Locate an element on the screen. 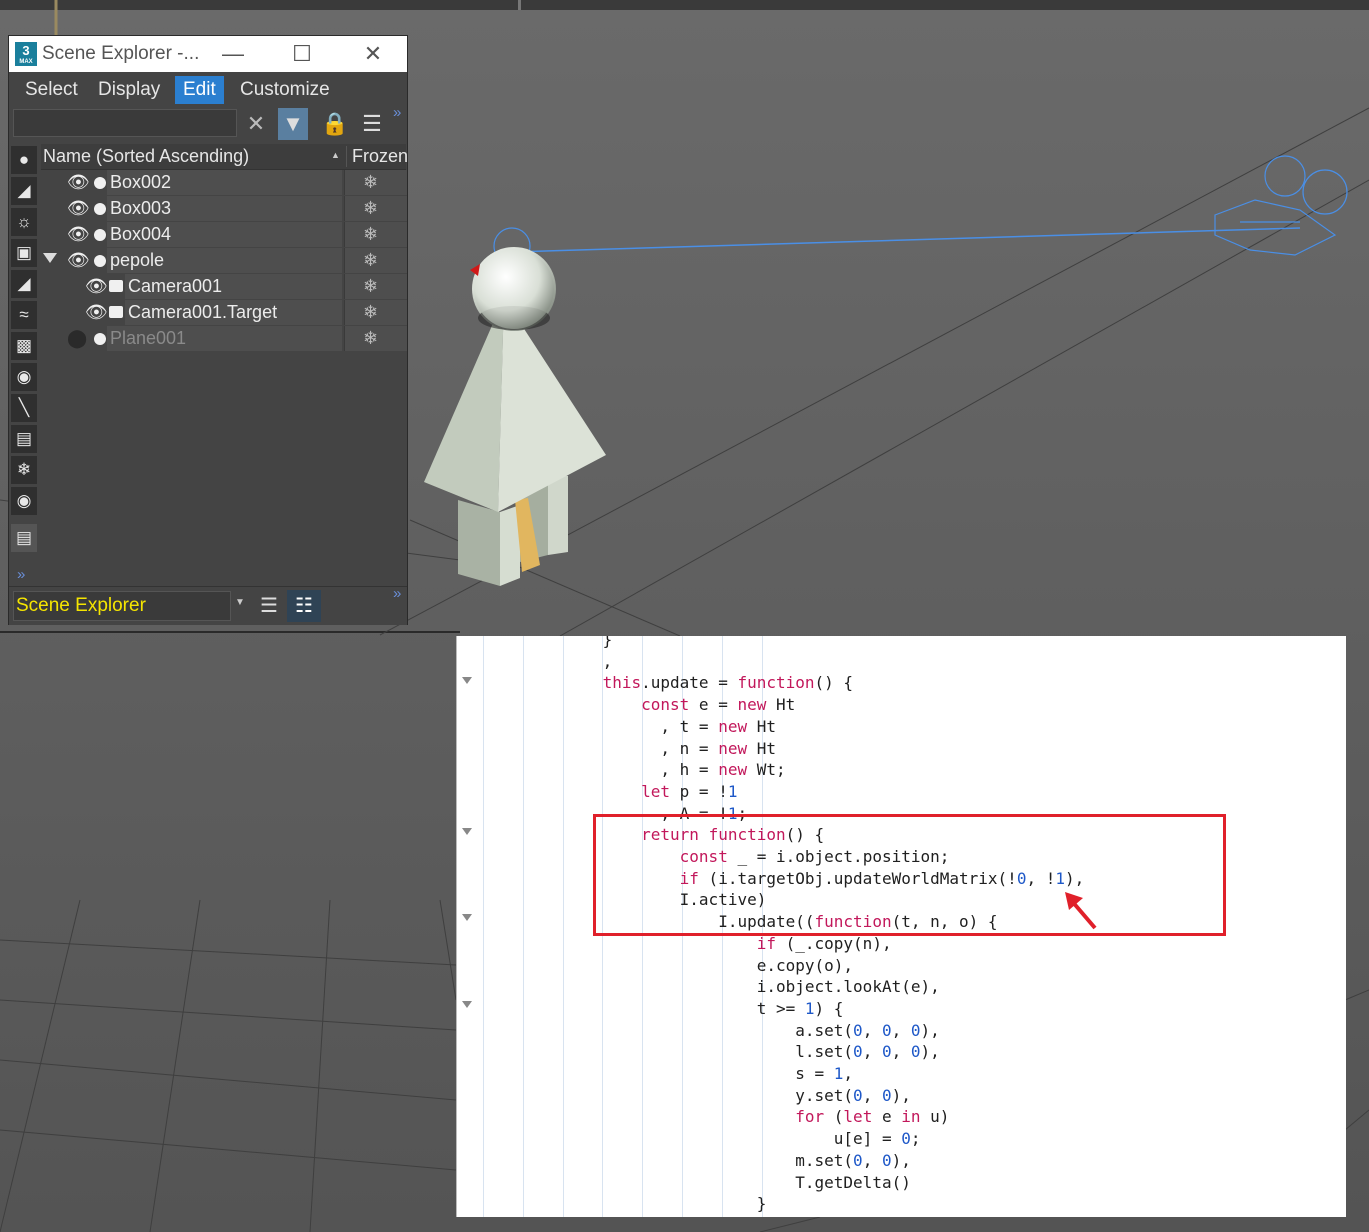  layers-icon: ☰ is located at coordinates (269, 606).